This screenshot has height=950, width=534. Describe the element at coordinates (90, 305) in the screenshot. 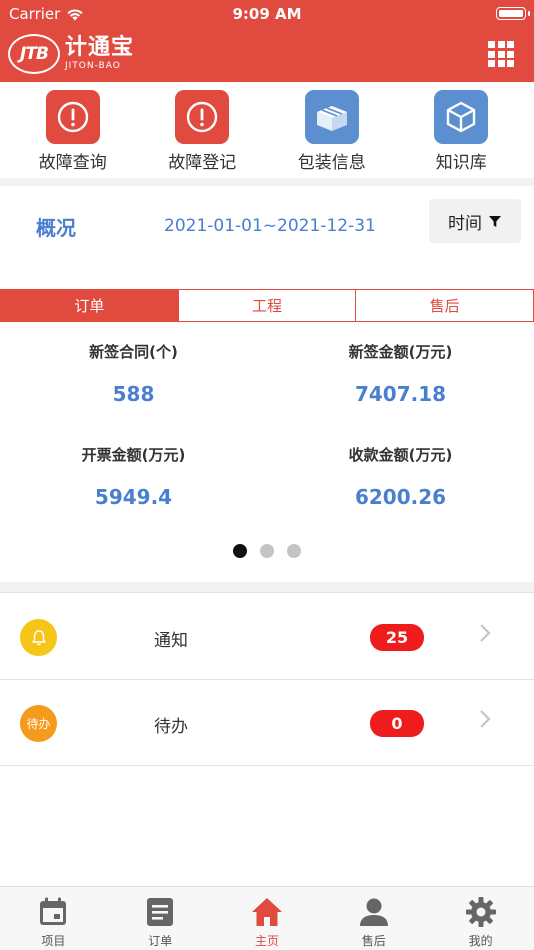

I see `tab-orders: 订单` at that location.